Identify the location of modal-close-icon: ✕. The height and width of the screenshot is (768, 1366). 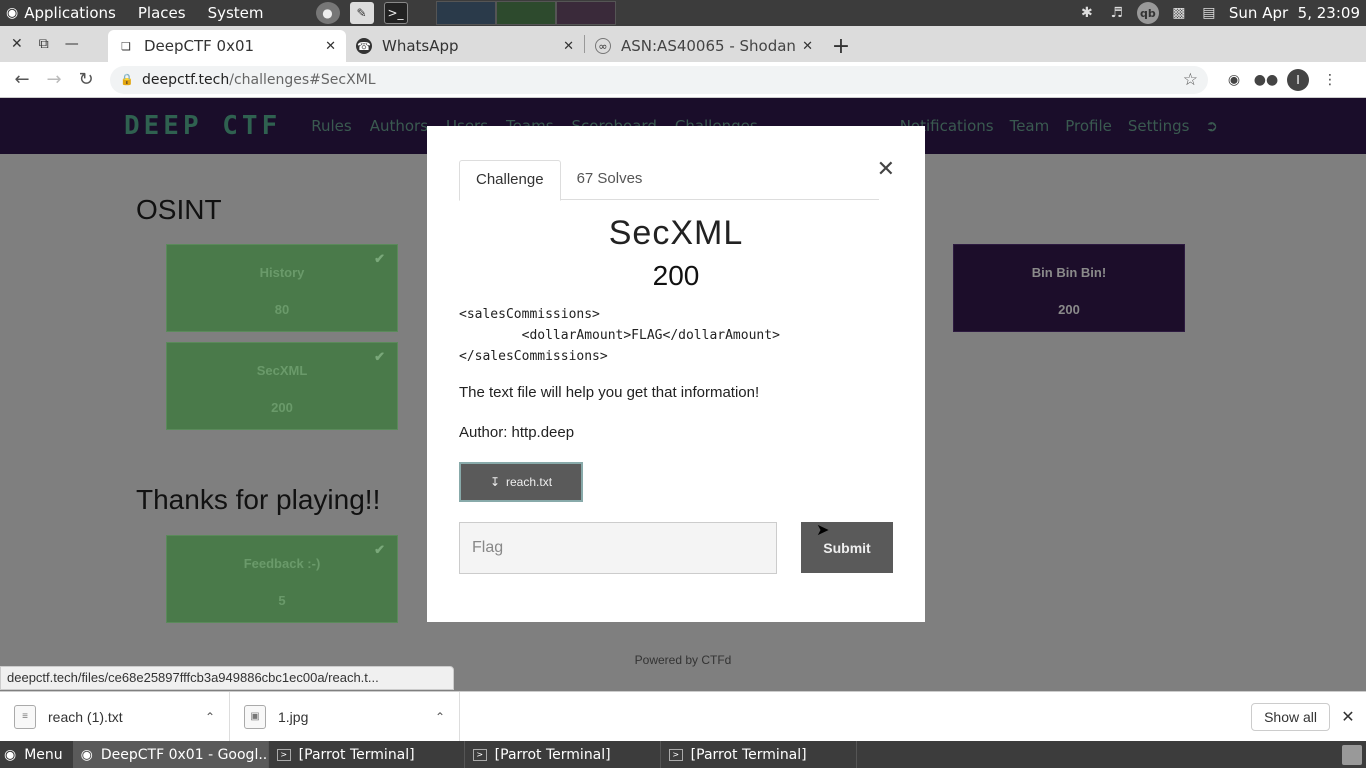
(886, 169).